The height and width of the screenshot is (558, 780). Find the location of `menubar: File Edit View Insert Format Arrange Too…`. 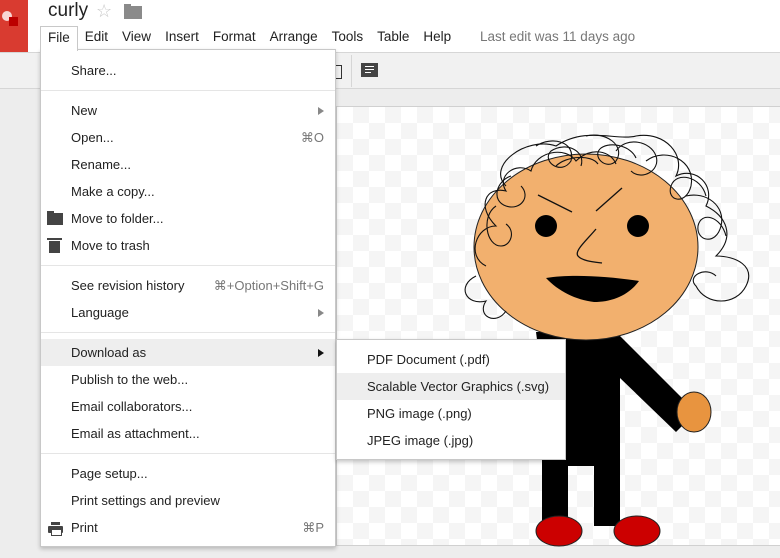

menubar: File Edit View Insert Format Arrange Too… is located at coordinates (249, 38).